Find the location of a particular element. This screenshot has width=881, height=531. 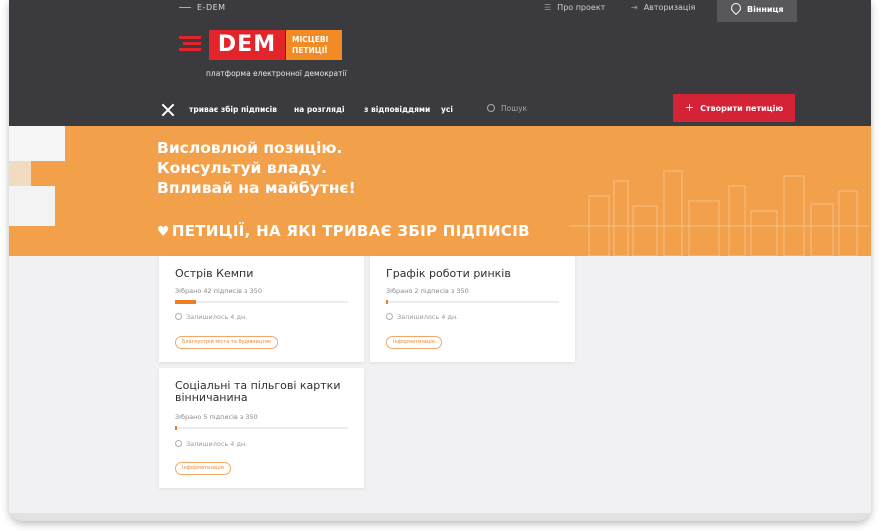

bottom-edge is located at coordinates (440, 517).